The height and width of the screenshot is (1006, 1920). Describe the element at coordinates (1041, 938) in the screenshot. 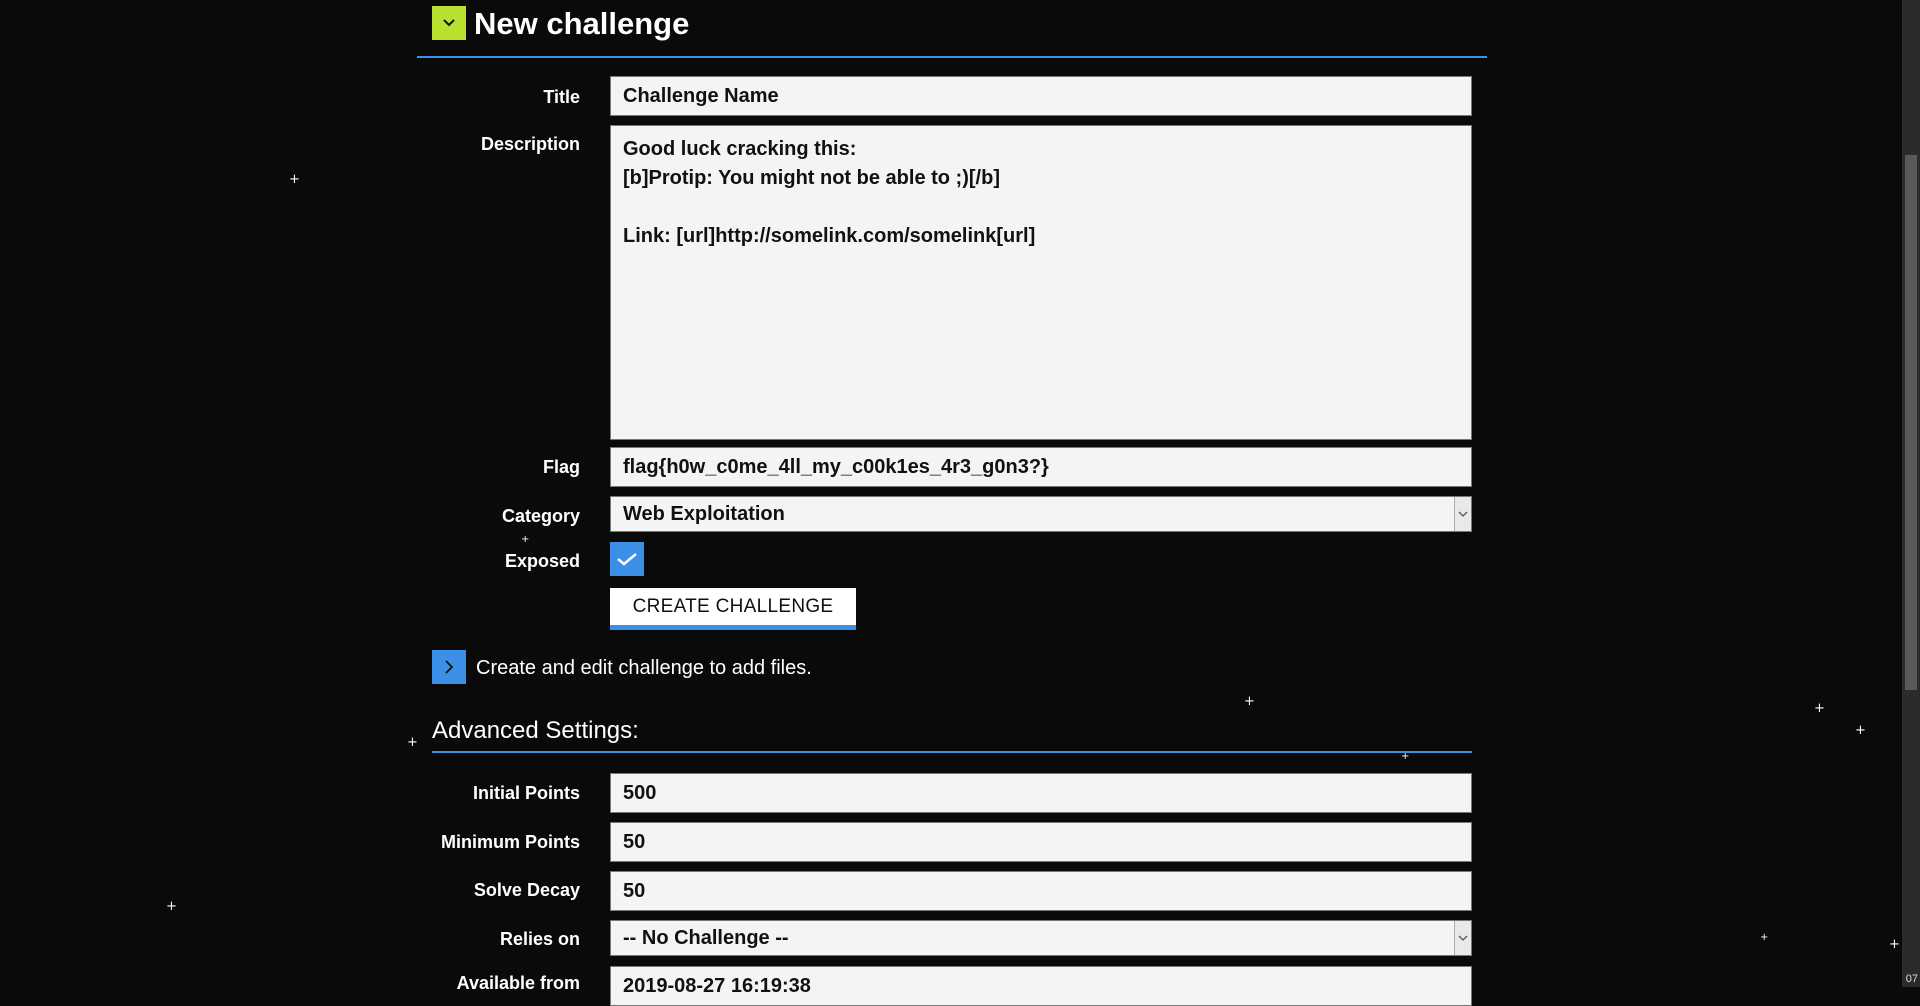

I see `relies-on-select: -- No Challenge --` at that location.